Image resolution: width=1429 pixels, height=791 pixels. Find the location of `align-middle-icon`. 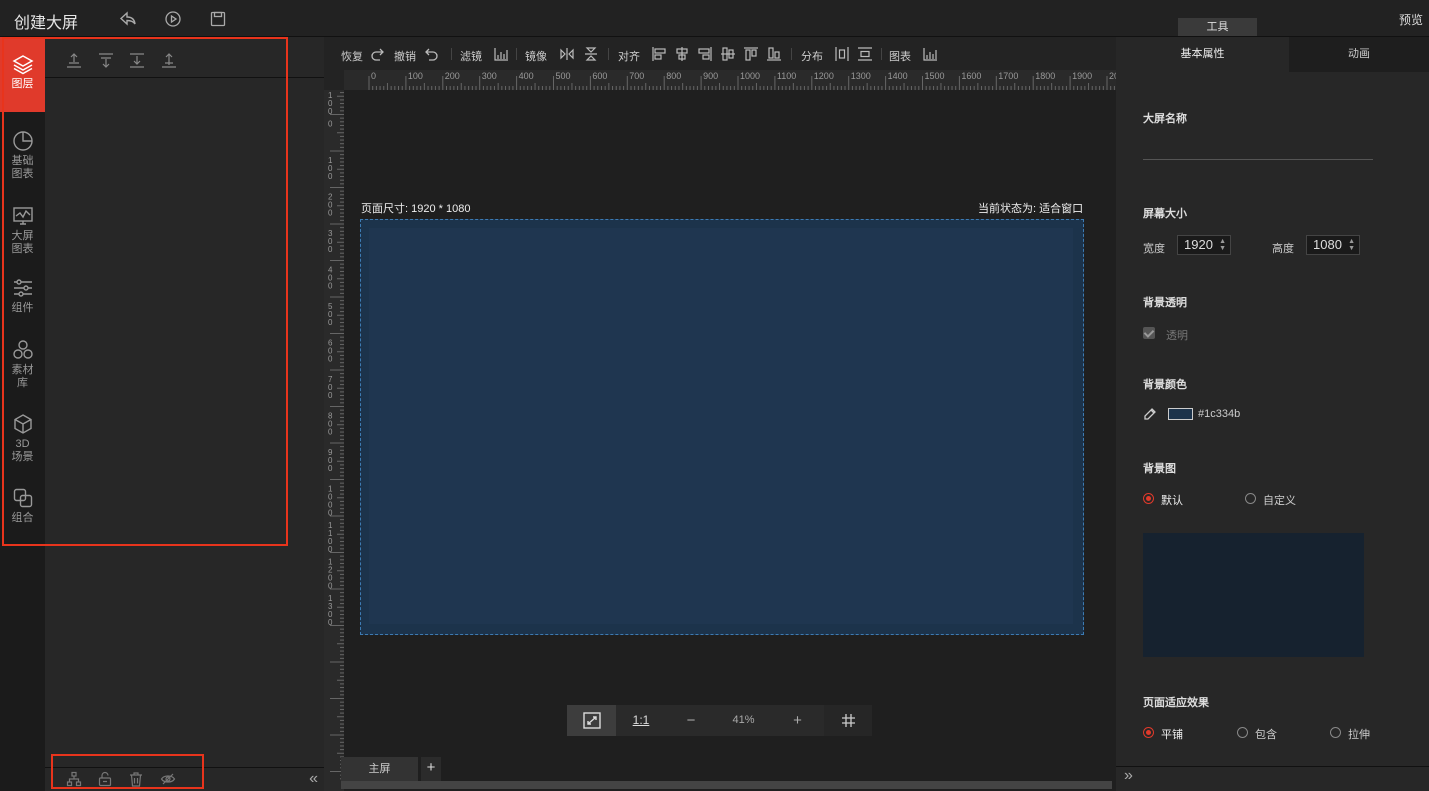

align-middle-icon is located at coordinates (728, 54).